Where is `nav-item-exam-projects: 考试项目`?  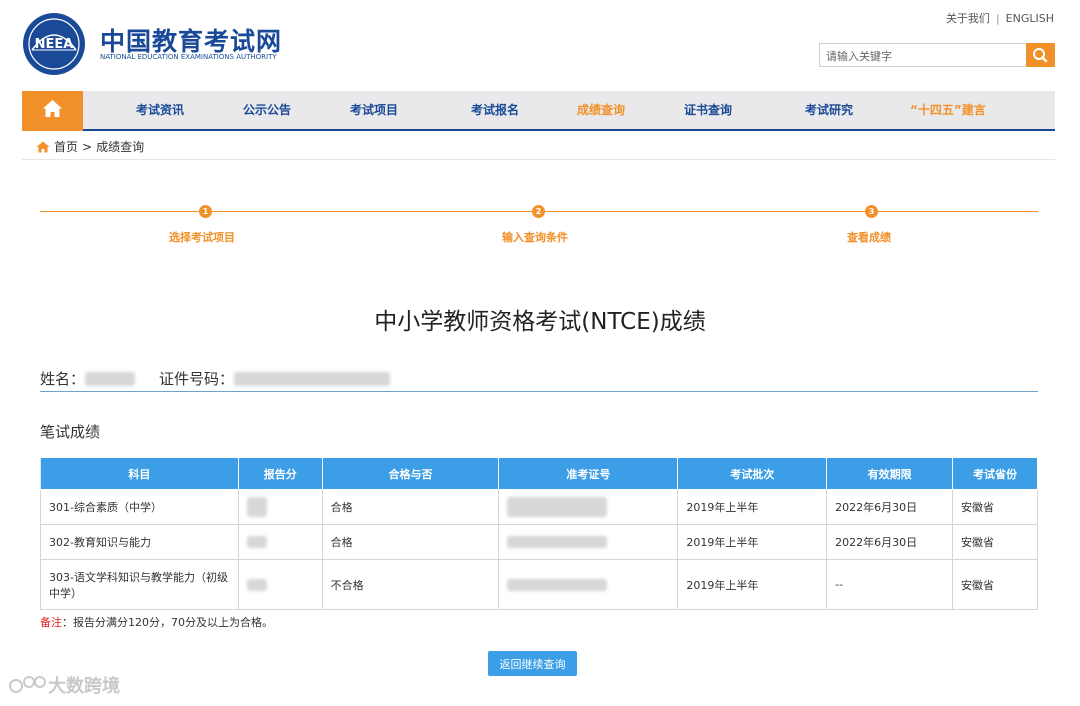
nav-item-exam-projects: 考试项目 is located at coordinates (374, 110).